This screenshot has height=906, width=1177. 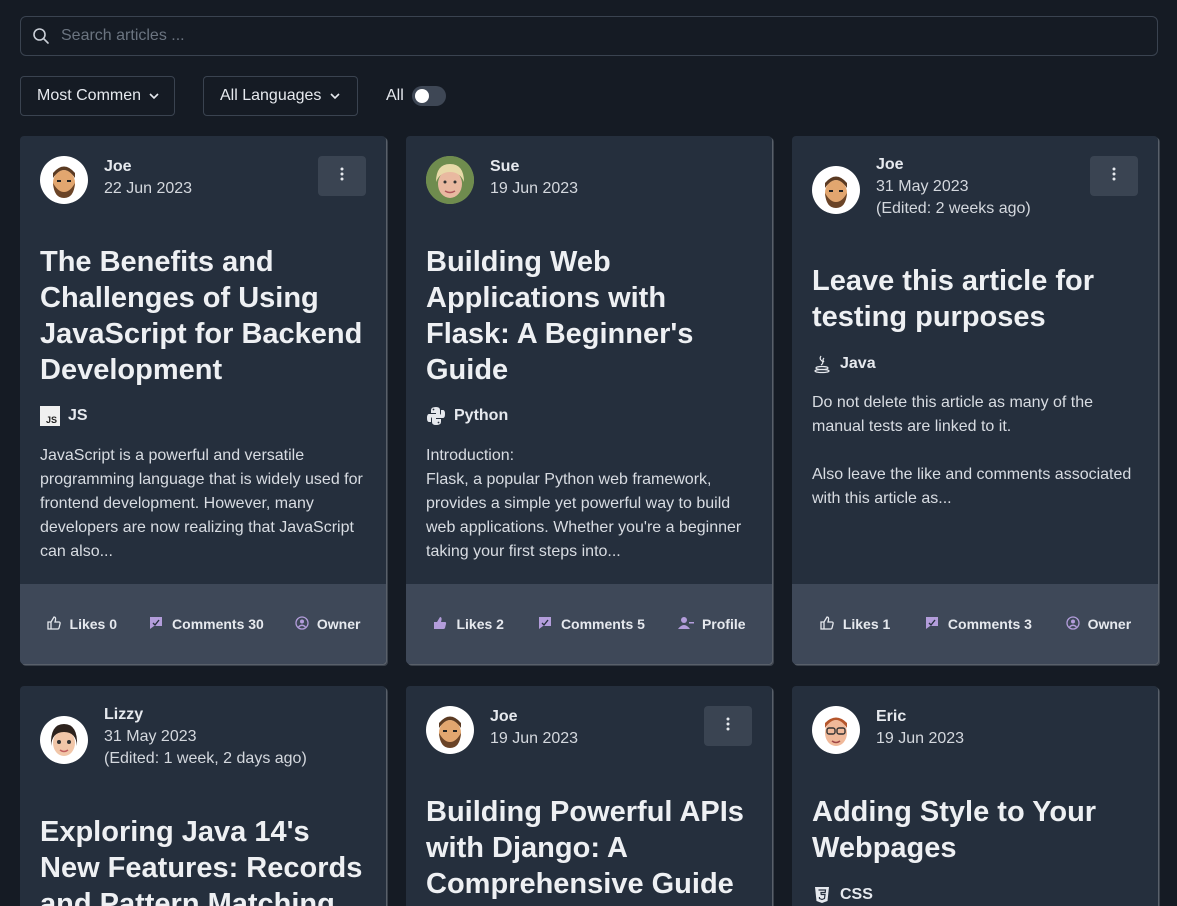 I want to click on edited-note: (Edited: 1 week, 2 days ago), so click(x=205, y=758).